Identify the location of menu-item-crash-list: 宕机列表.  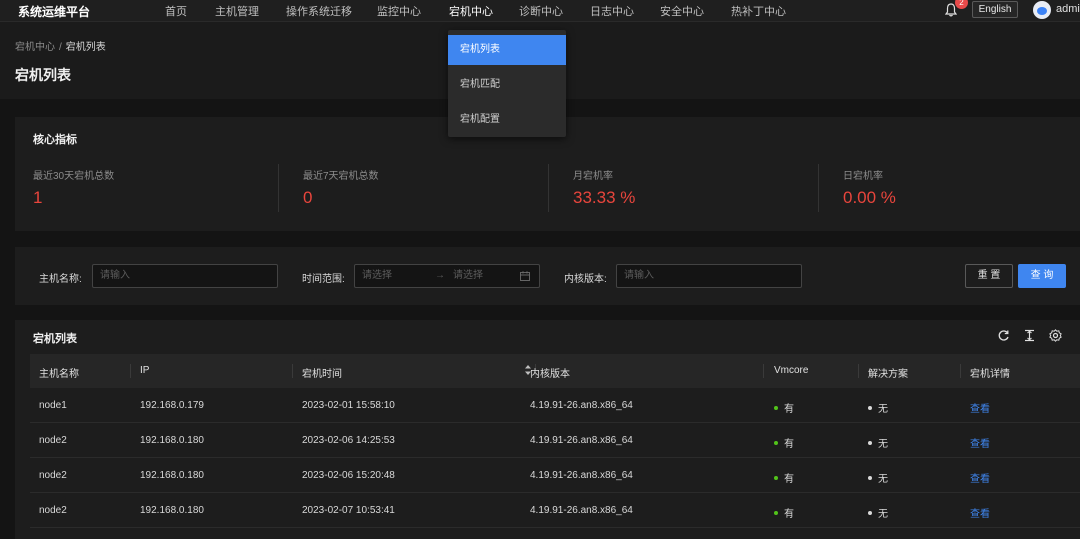
(507, 50).